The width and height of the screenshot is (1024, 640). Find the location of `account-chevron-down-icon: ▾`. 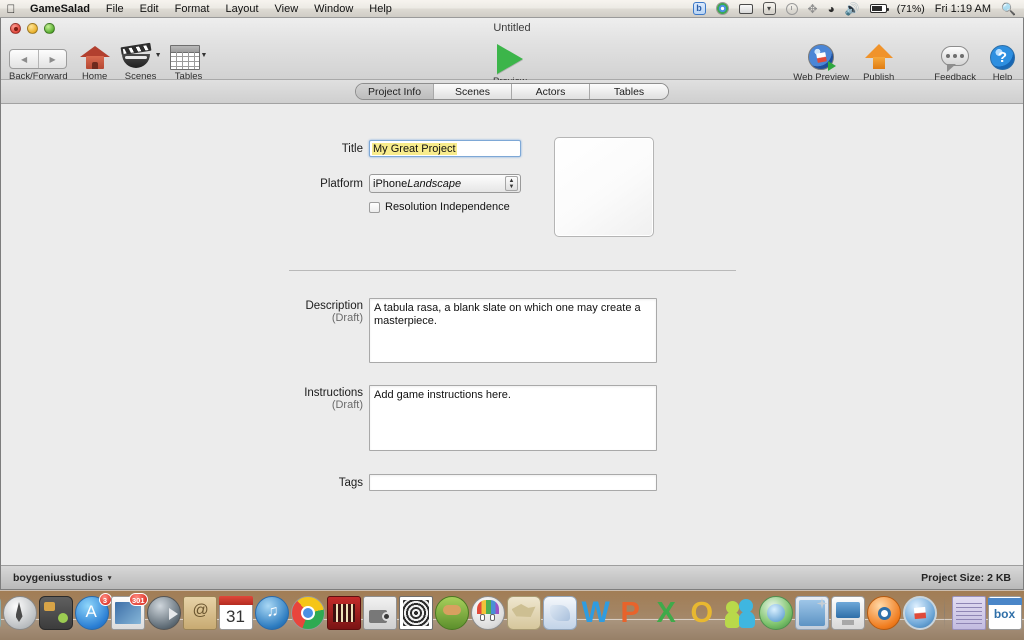

account-chevron-down-icon: ▾ is located at coordinates (110, 578).